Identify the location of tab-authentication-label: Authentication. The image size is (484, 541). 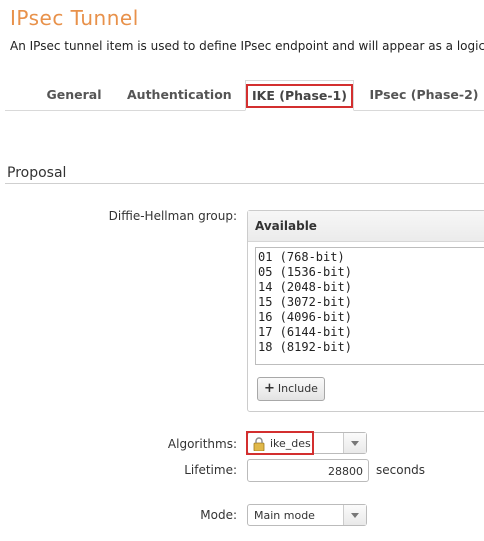
(179, 94).